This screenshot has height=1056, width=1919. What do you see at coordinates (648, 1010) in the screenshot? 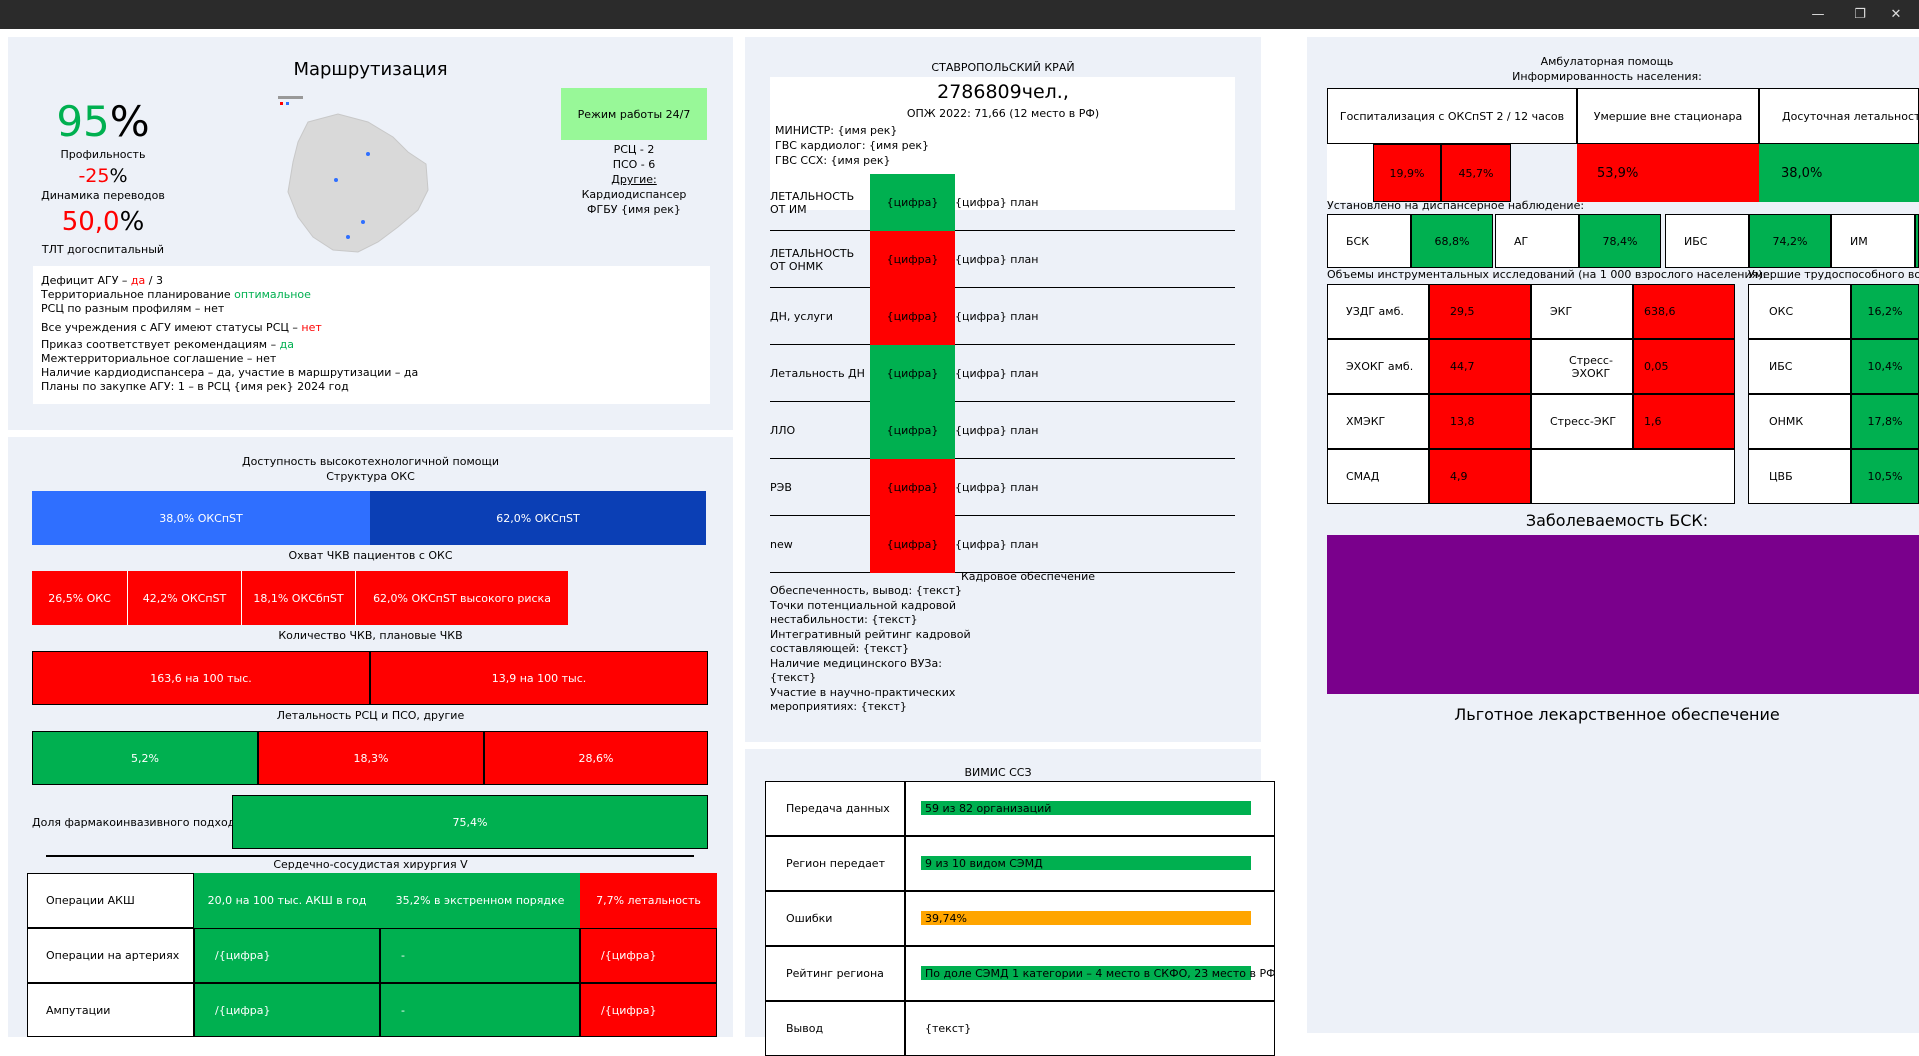
I see `surgery-row-3-c3: /{цифра}` at bounding box center [648, 1010].